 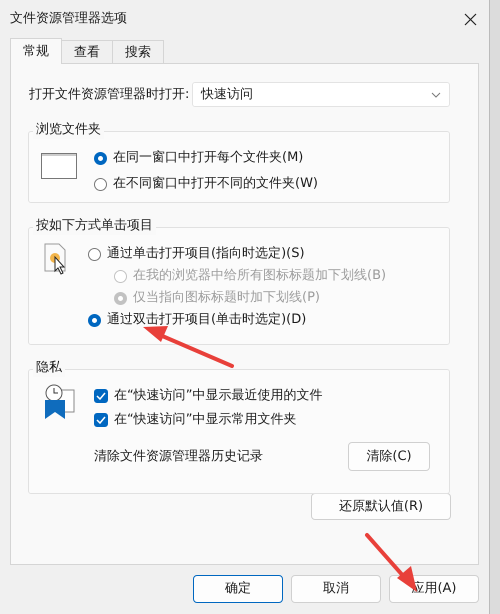 I want to click on pointer-click-icon, so click(x=56, y=259).